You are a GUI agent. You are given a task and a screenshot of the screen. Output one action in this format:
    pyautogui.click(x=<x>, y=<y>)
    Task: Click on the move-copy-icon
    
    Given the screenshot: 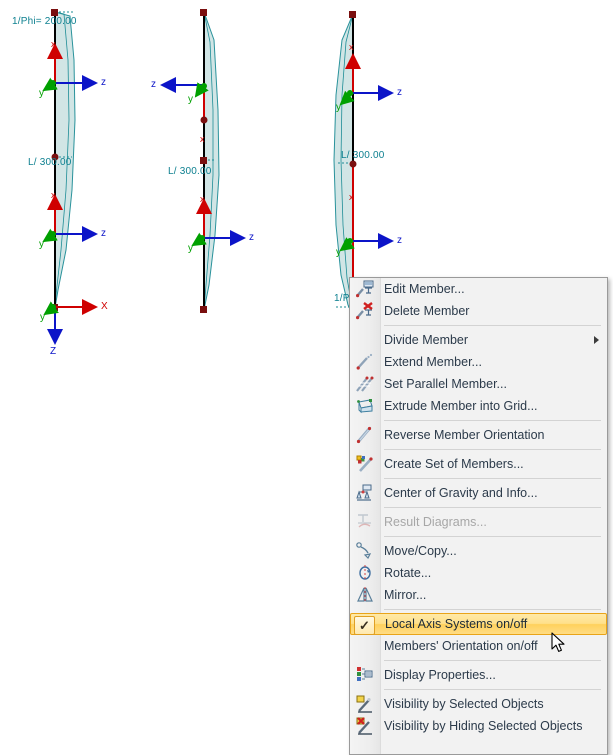 What is the action you would take?
    pyautogui.click(x=365, y=551)
    